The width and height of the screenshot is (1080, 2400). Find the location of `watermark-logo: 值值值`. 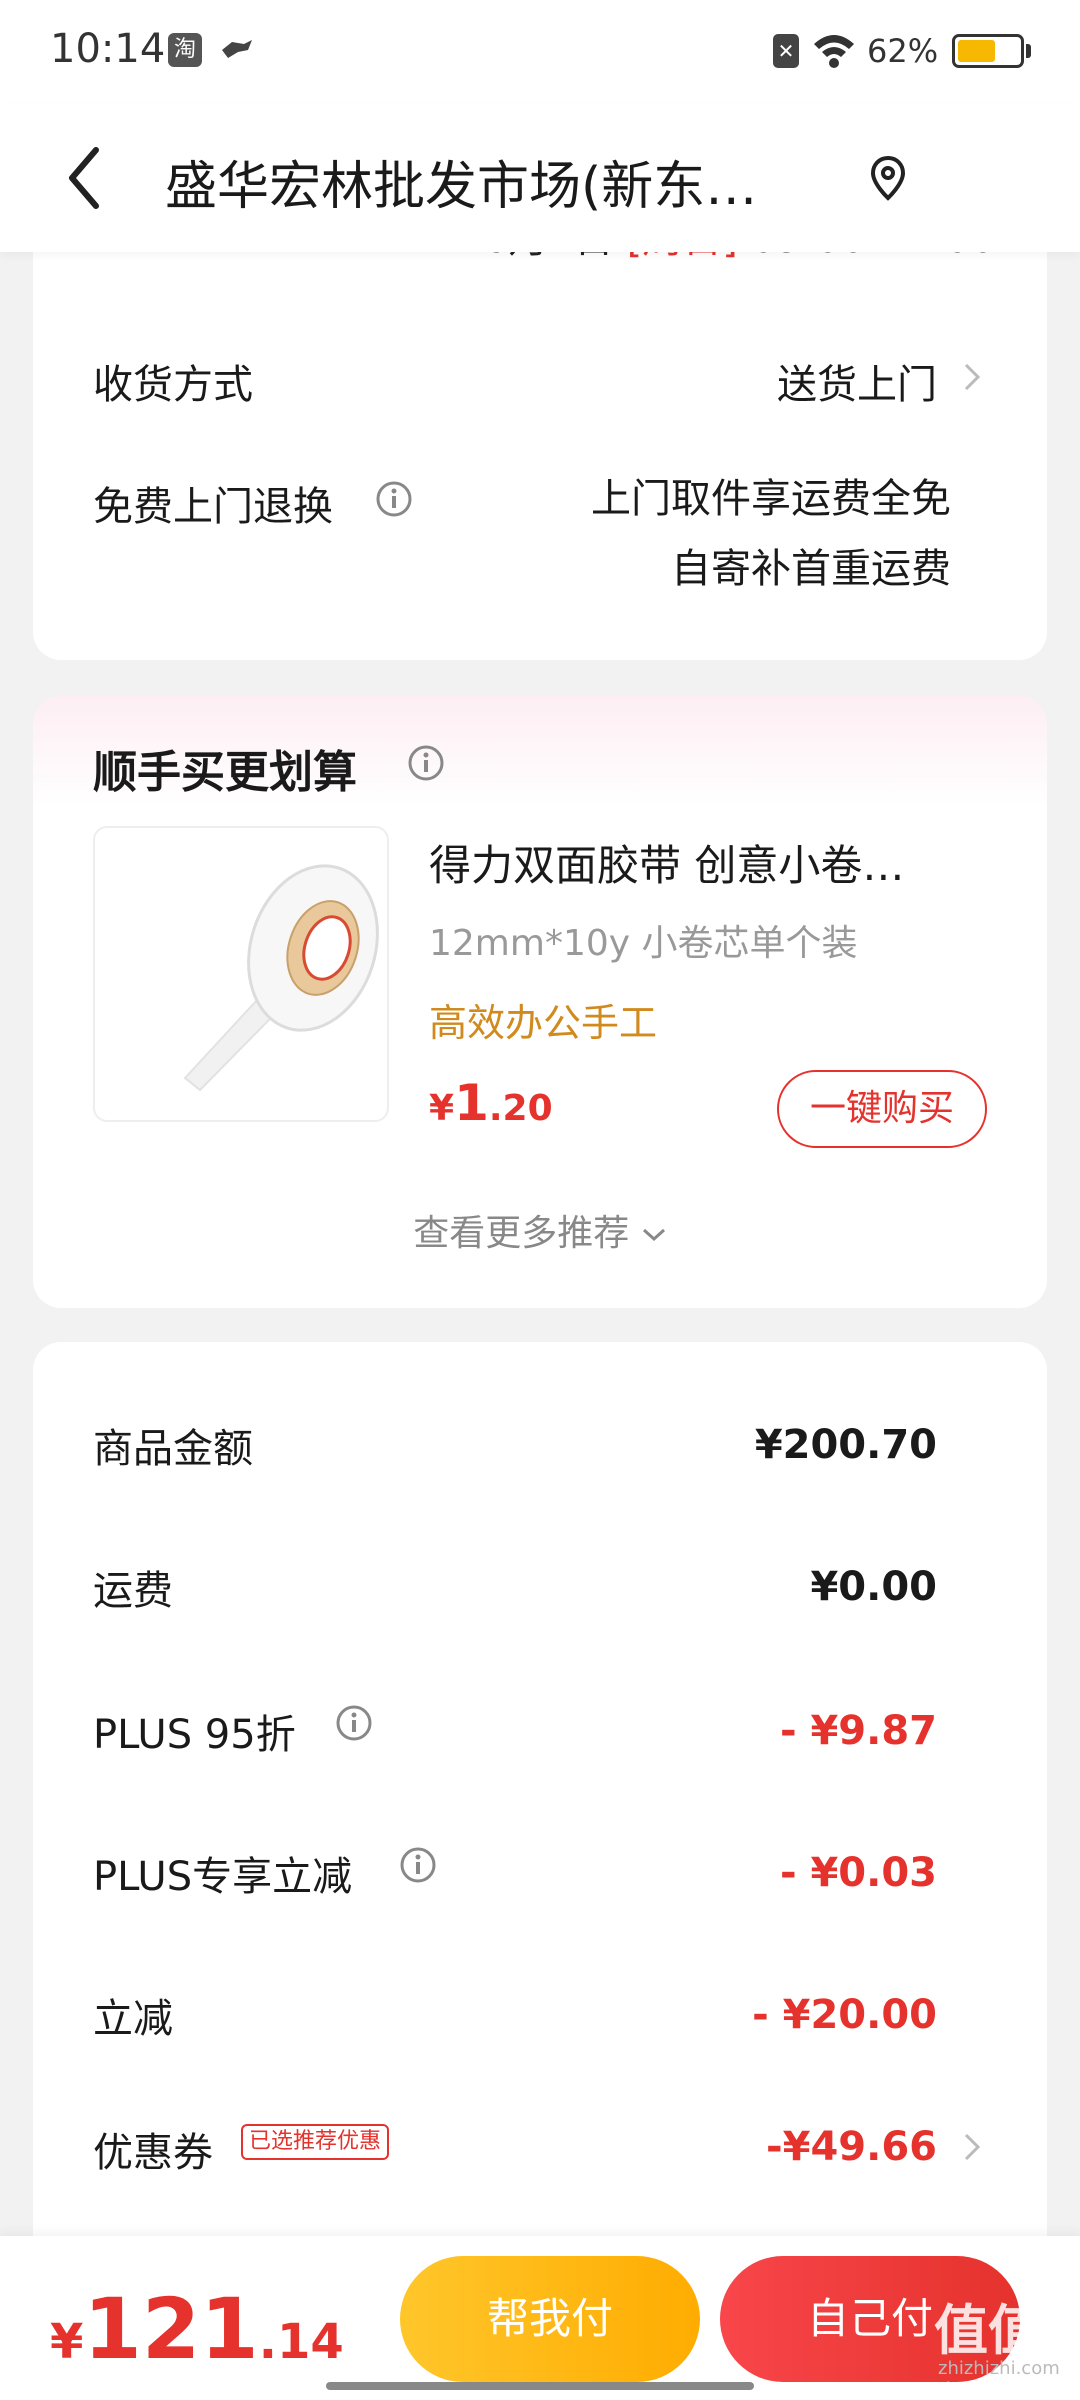

watermark-logo: 值值值 is located at coordinates (988, 2349).